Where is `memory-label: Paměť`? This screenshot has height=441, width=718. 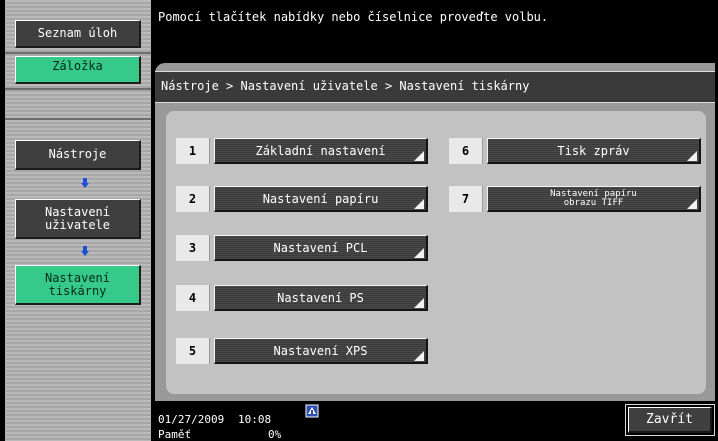 memory-label: Paměť is located at coordinates (175, 434).